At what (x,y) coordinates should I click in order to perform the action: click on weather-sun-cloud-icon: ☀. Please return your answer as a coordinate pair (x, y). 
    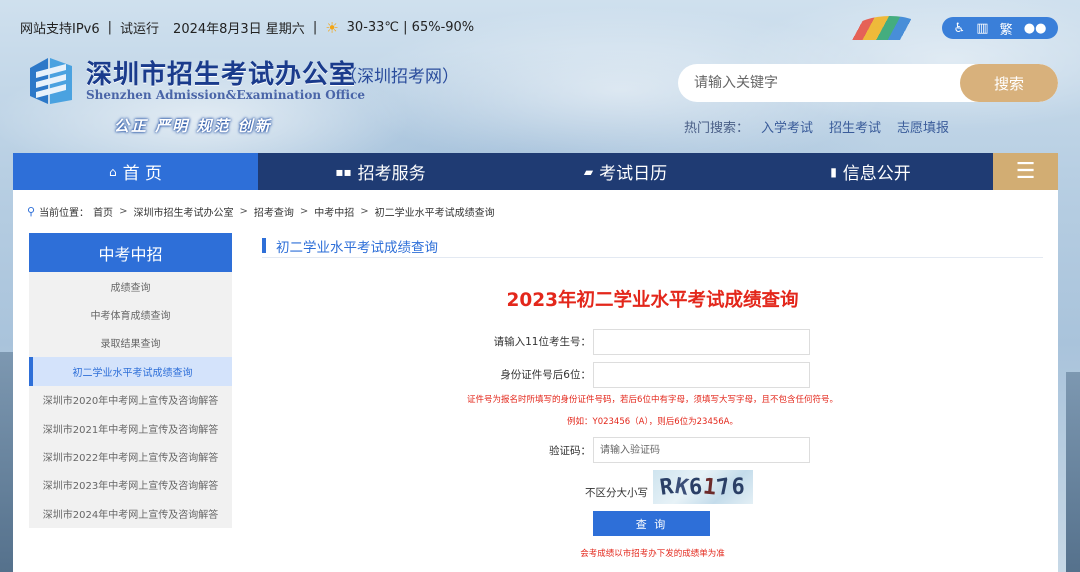
    Looking at the image, I should click on (332, 27).